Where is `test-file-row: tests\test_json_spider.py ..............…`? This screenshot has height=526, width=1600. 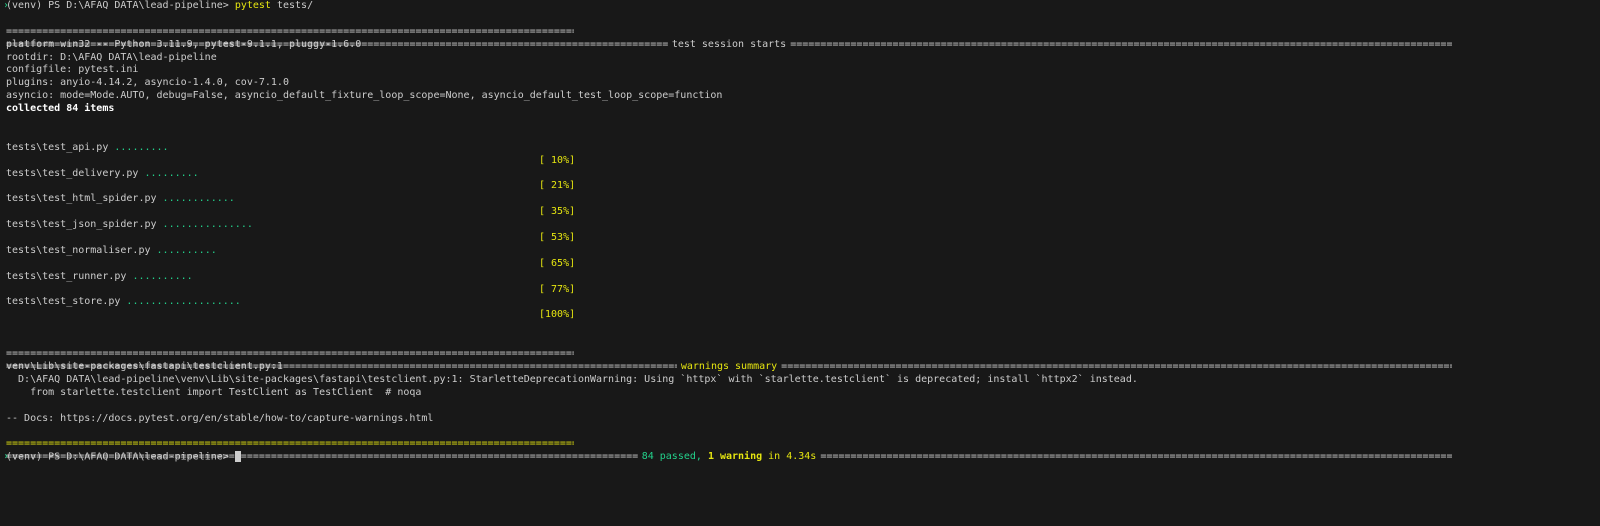 test-file-row: tests\test_json_spider.py ..............… is located at coordinates (803, 225).